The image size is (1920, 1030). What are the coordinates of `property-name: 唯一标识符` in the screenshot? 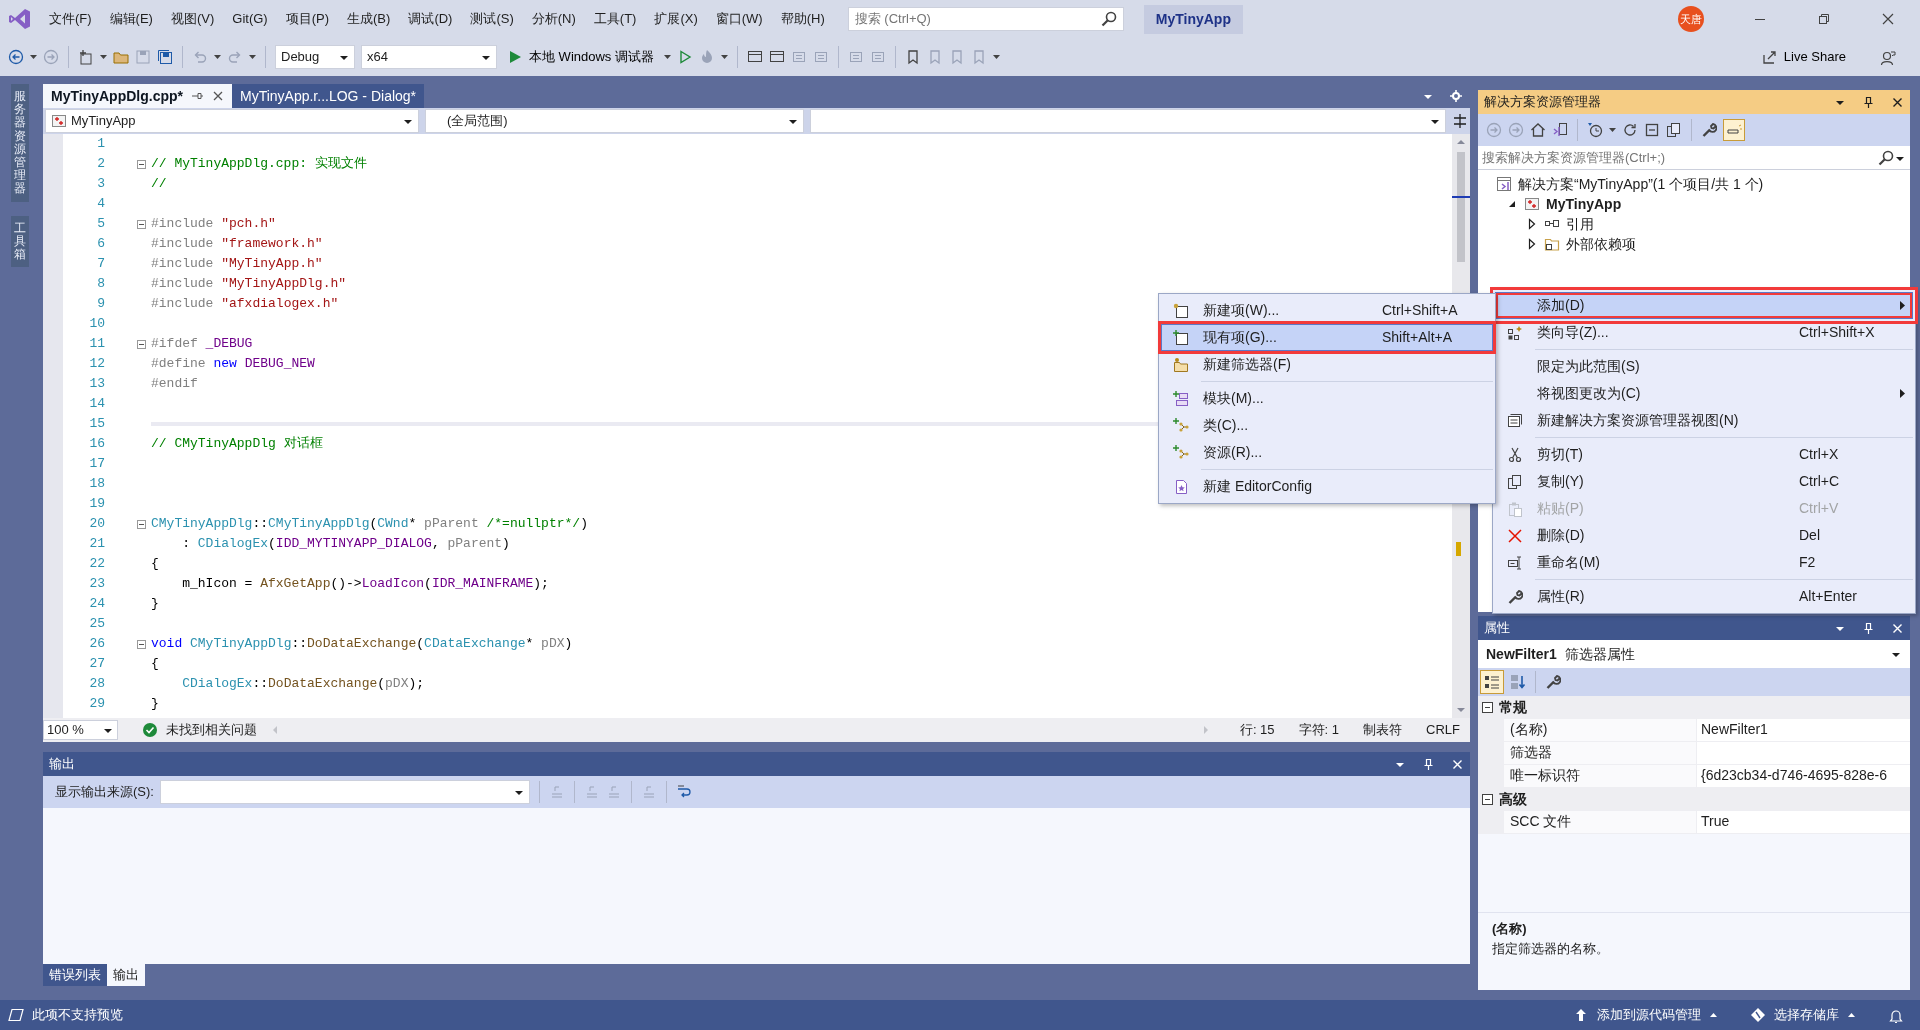 It's located at (1600, 776).